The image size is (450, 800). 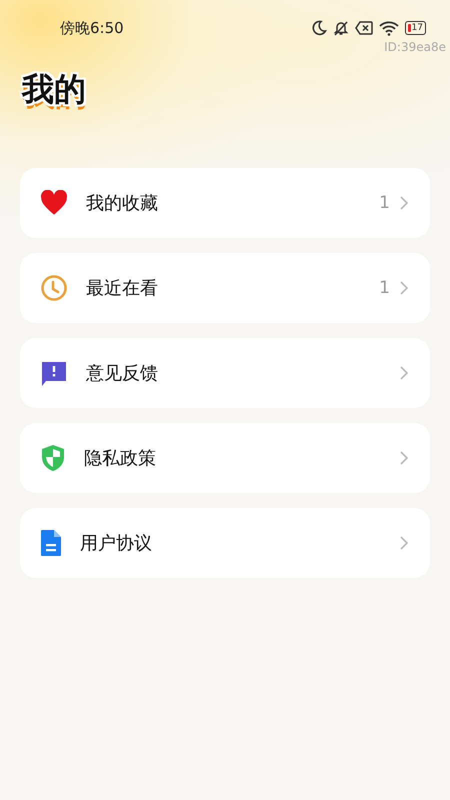 I want to click on menu-label: 意见反馈, so click(x=122, y=374).